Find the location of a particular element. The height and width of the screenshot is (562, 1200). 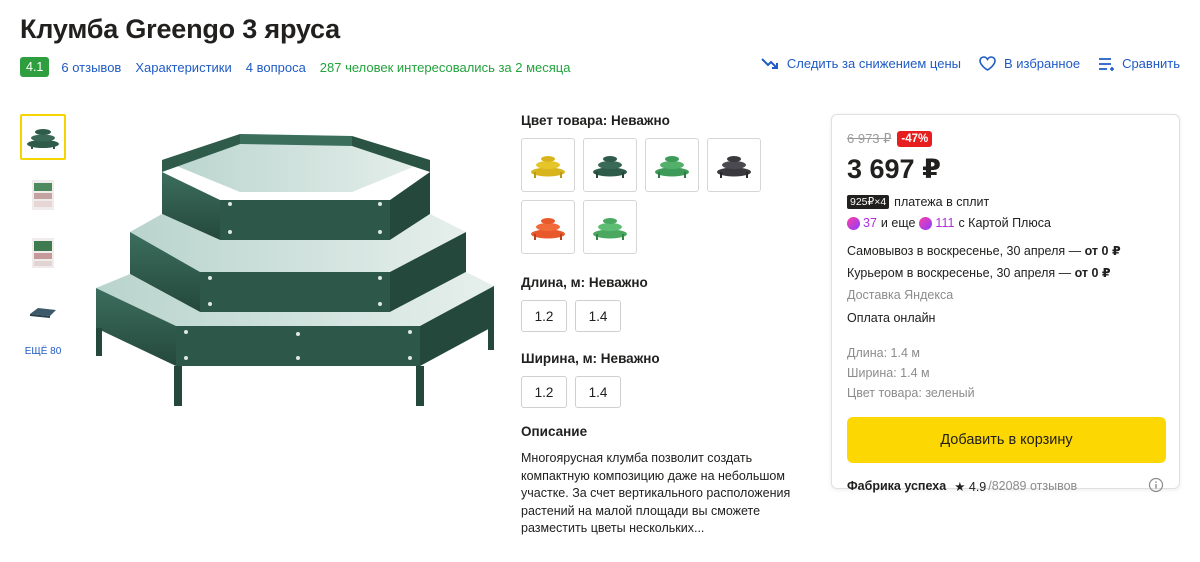

specs-link: Характеристики is located at coordinates (183, 67).